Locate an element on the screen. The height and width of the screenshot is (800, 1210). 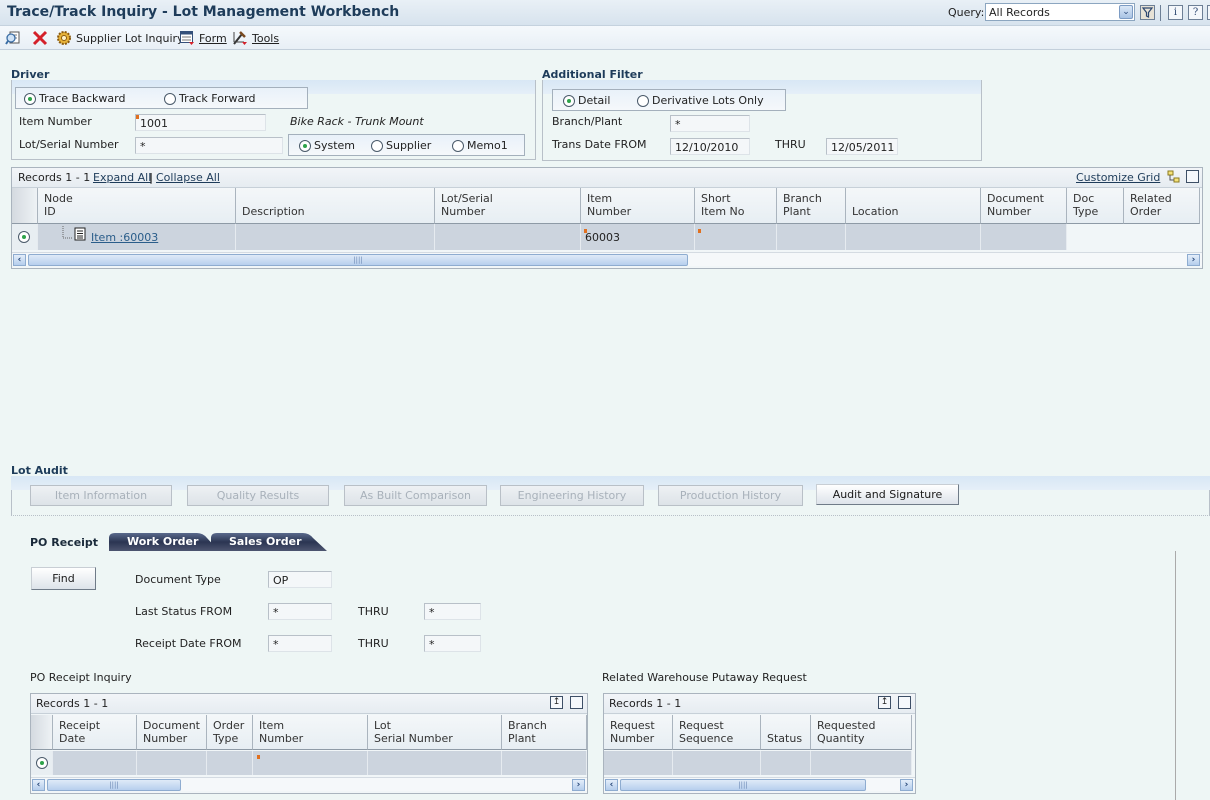
track-forward-radio: Track Forward is located at coordinates (210, 98).